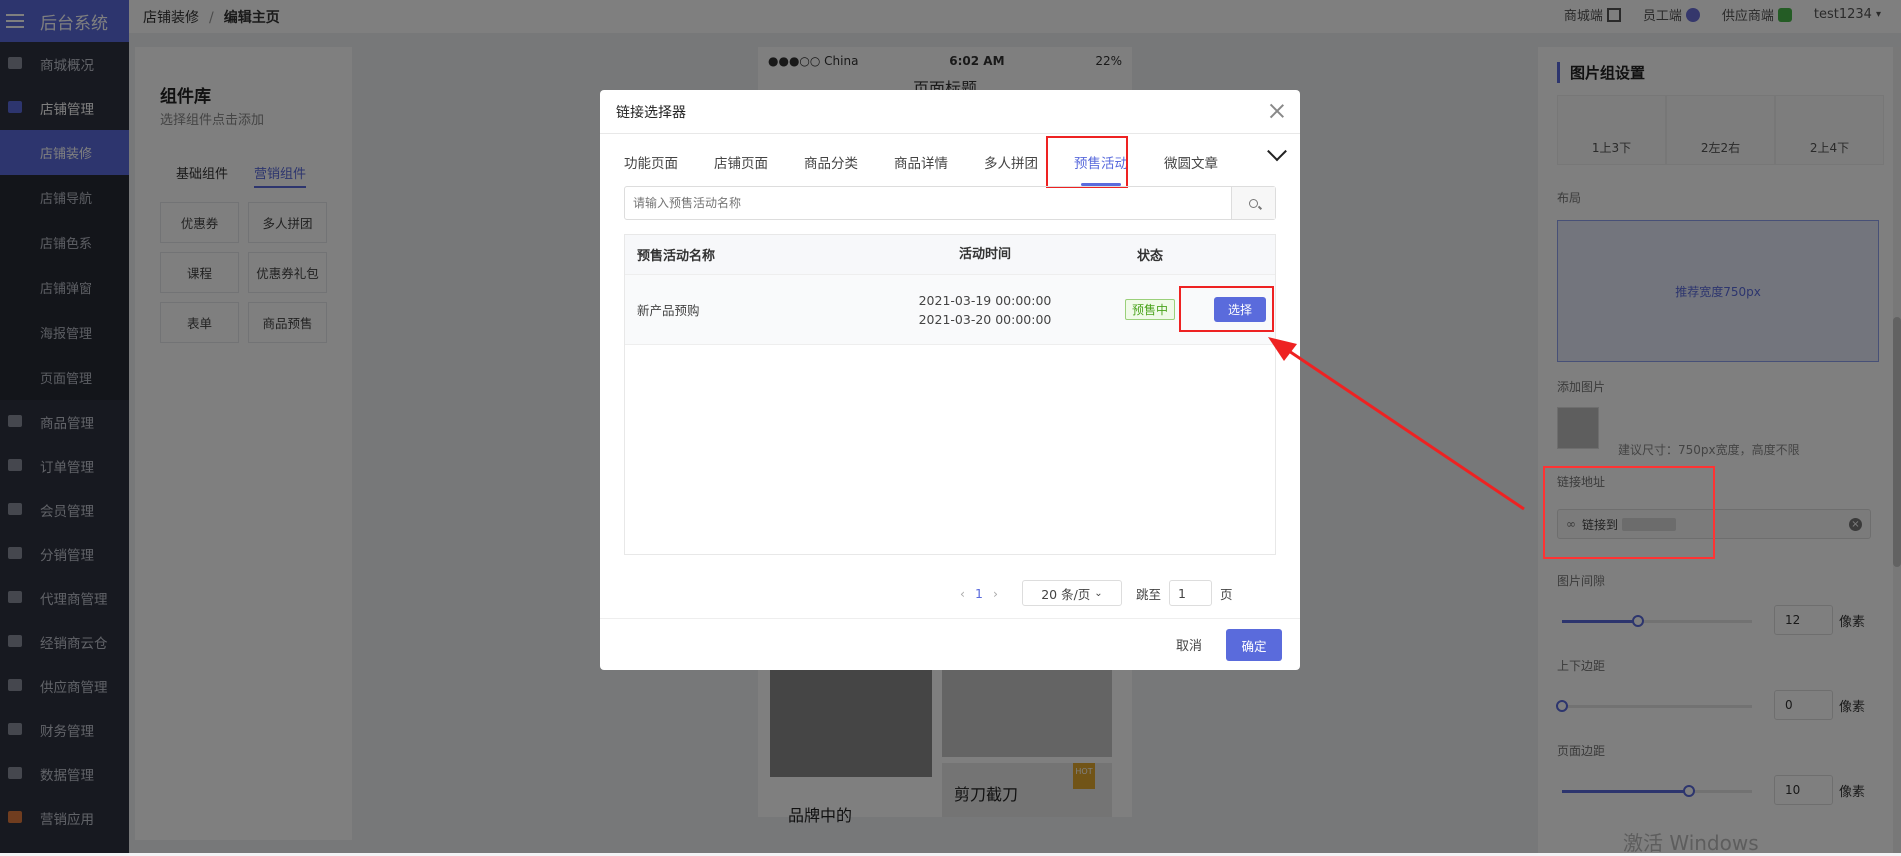 The image size is (1901, 856). What do you see at coordinates (668, 310) in the screenshot?
I see `activity-name: 新产品预购` at bounding box center [668, 310].